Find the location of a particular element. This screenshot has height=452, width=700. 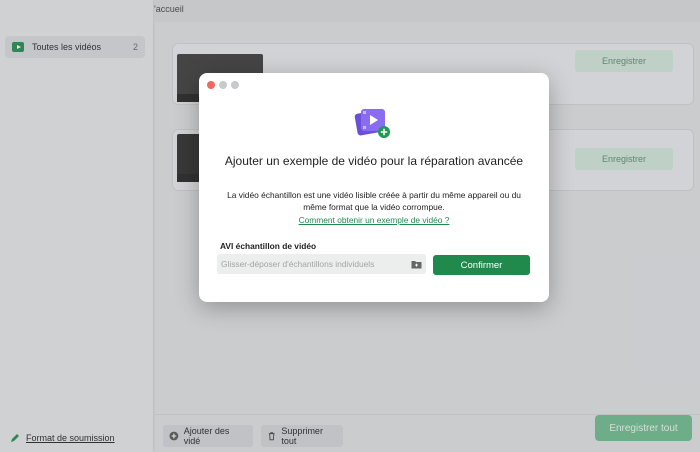

confirm-button: Confirmer is located at coordinates (481, 265).